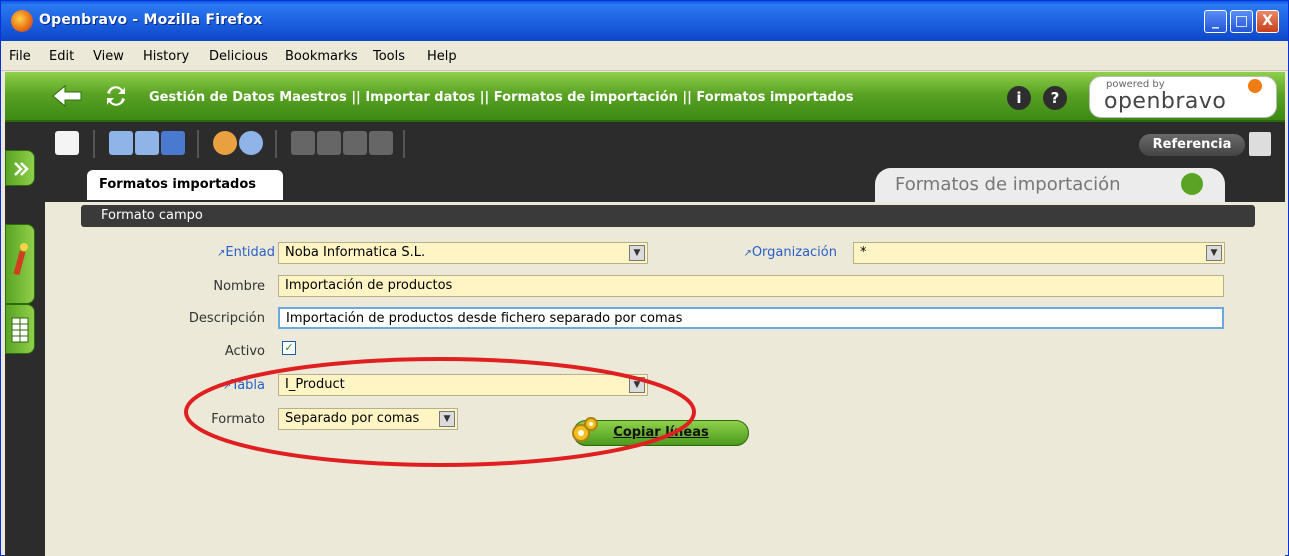 The image size is (1289, 556). What do you see at coordinates (781, 252) in the screenshot?
I see `organizacion-label: Organización` at bounding box center [781, 252].